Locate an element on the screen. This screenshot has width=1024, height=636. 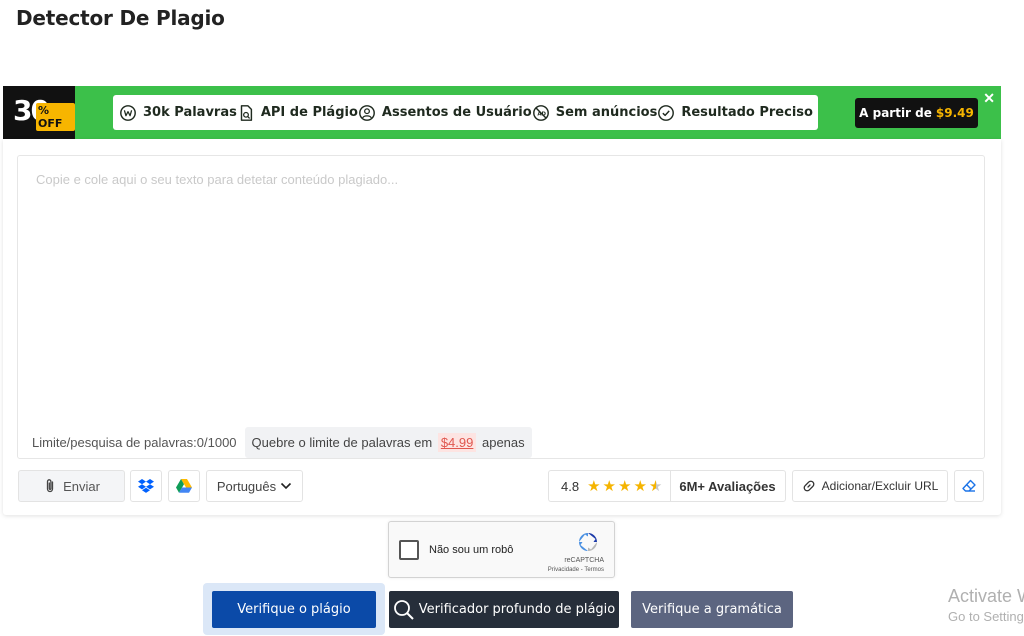
feature-words: 30k Palavras is located at coordinates (178, 113).